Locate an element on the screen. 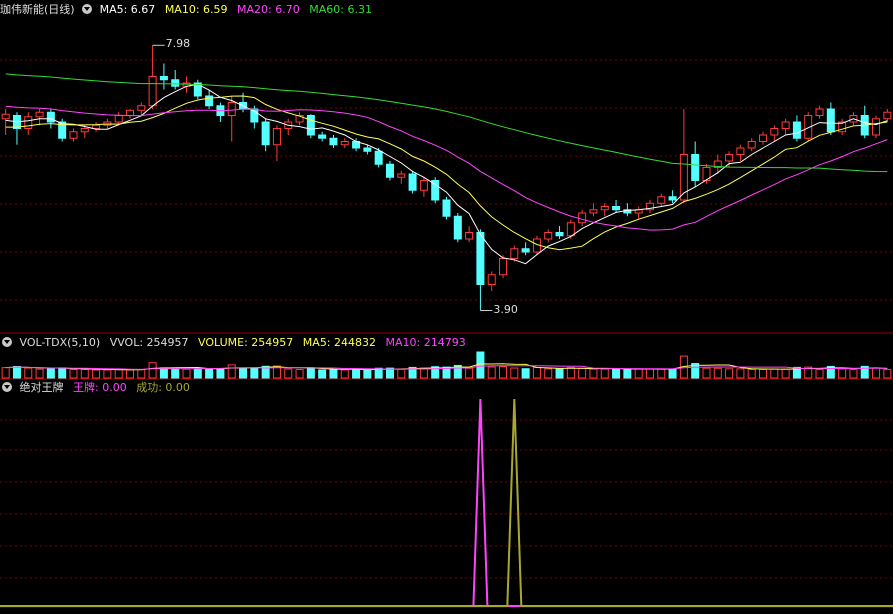  low-price-label: 3.90 is located at coordinates (505, 309).